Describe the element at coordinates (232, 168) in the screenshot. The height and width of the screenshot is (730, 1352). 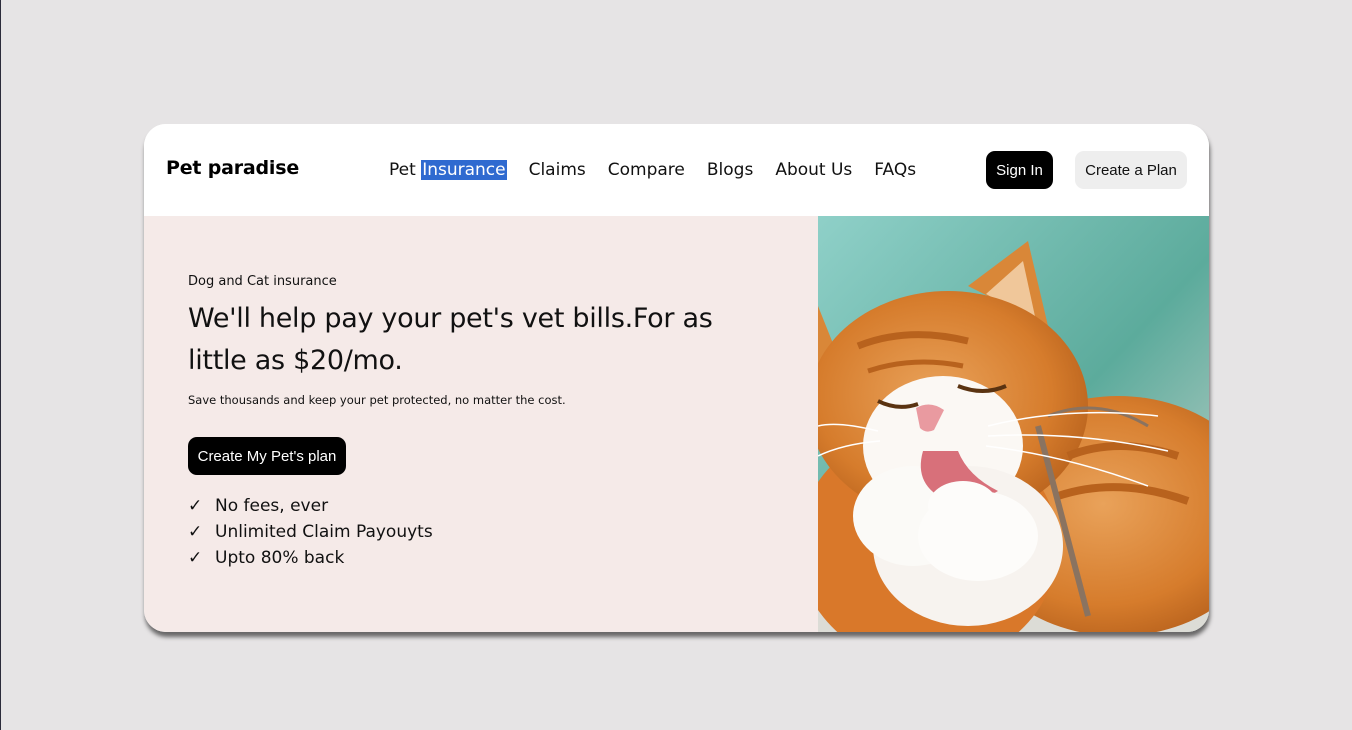
I see `site-logo: Pet paradise` at that location.